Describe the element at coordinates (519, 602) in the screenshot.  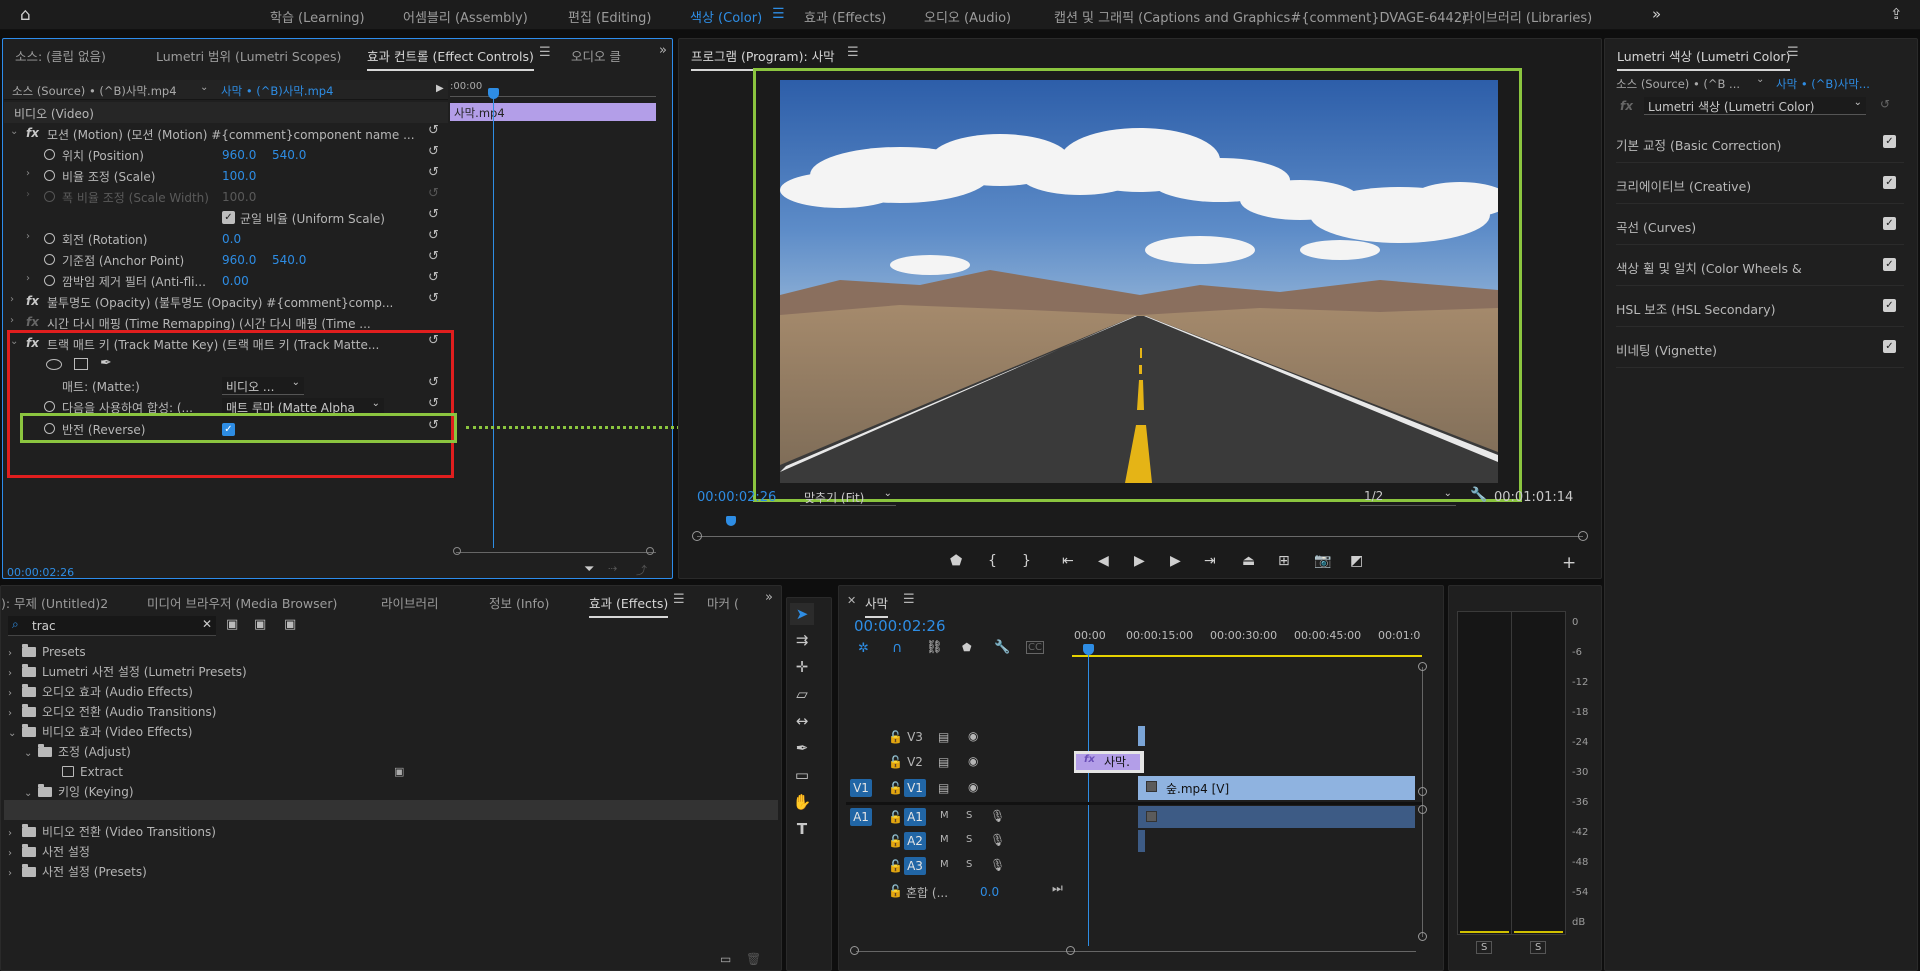
I see `tab-info: 정보 (Info)` at that location.